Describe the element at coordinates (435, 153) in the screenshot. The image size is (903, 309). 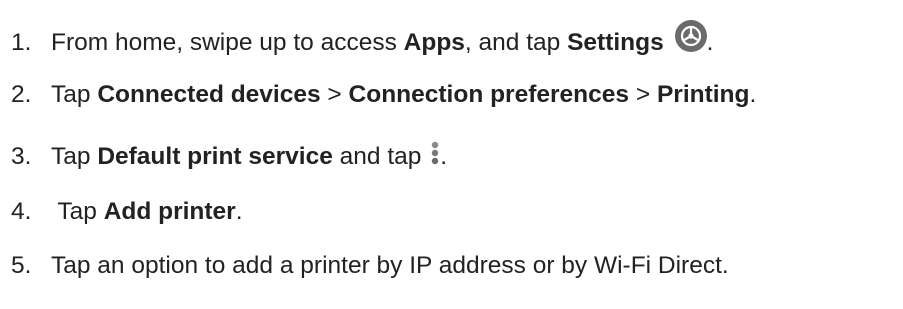
I see `more-options-icon` at that location.